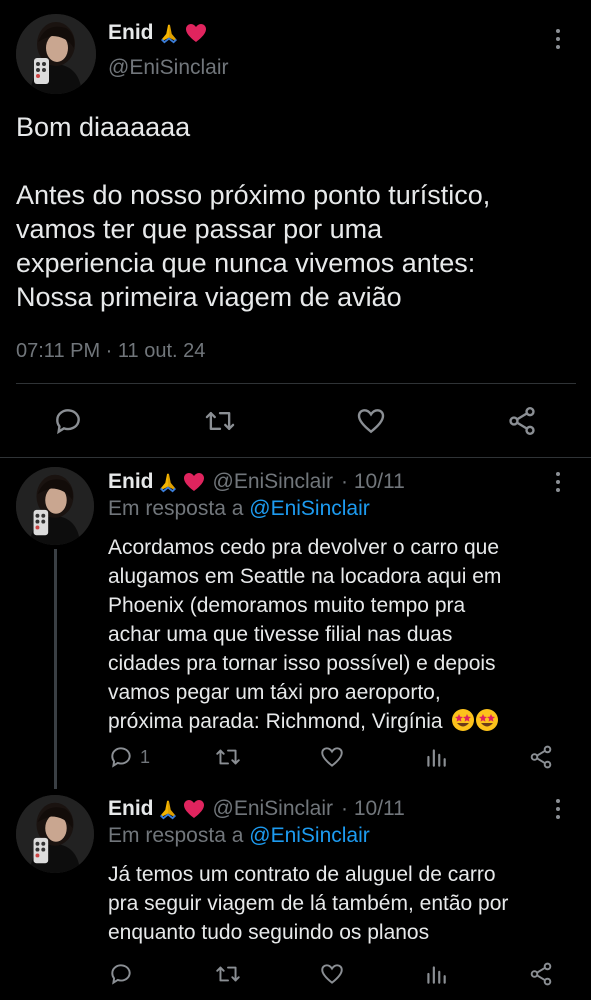  What do you see at coordinates (295, 457) in the screenshot?
I see `section-divider` at bounding box center [295, 457].